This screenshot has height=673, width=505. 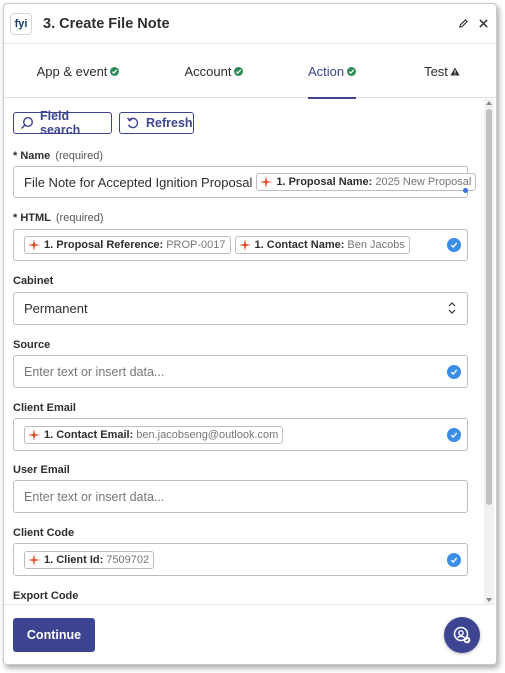 What do you see at coordinates (41, 470) in the screenshot?
I see `user-email-label: User Email` at bounding box center [41, 470].